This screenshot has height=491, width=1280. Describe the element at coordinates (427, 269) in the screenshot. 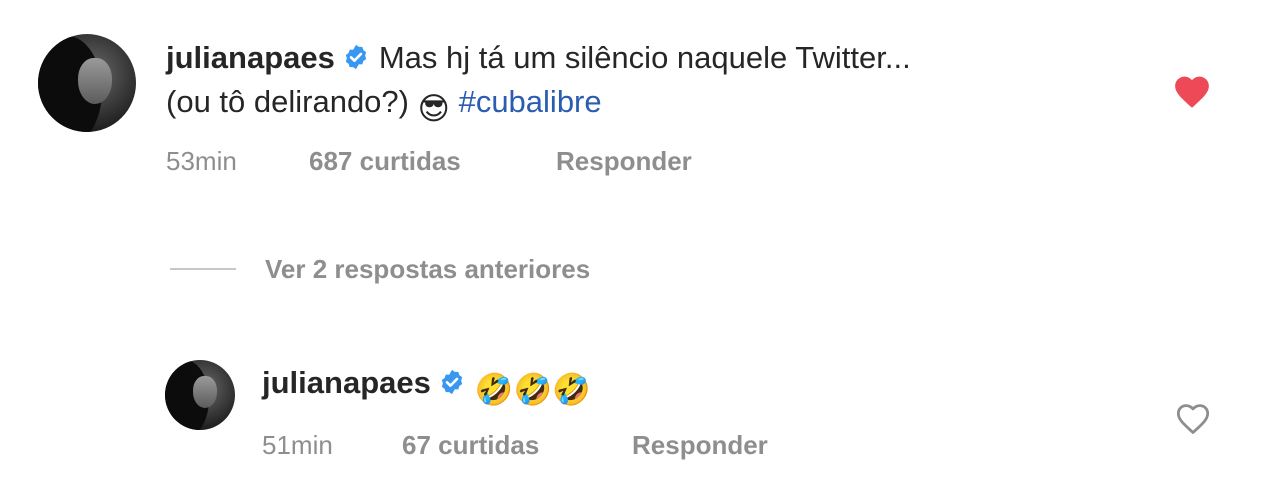

I see `view-replies-button: Ver 2 respostas anteriores` at that location.